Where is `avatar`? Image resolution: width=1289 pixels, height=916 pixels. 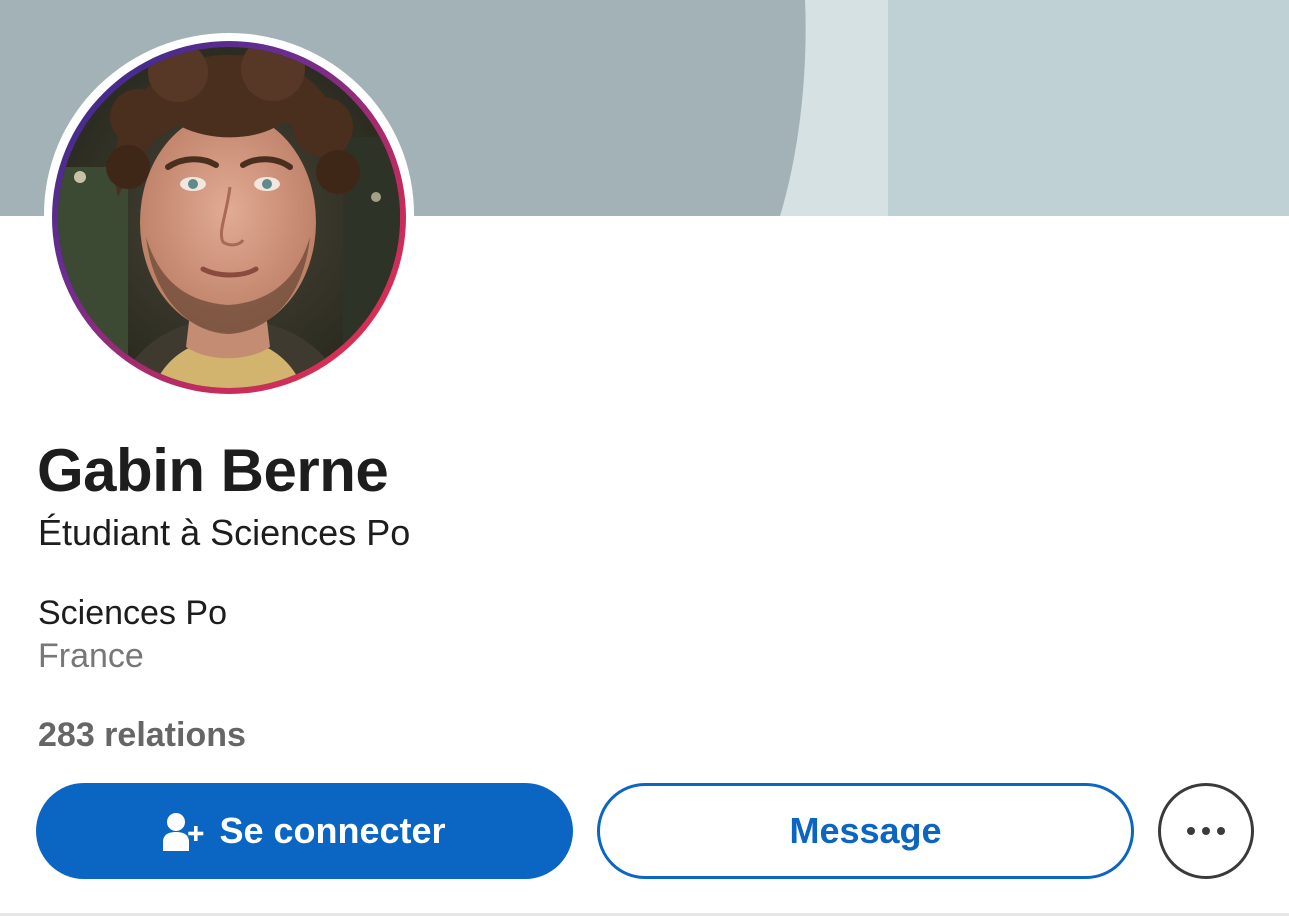 avatar is located at coordinates (229, 217).